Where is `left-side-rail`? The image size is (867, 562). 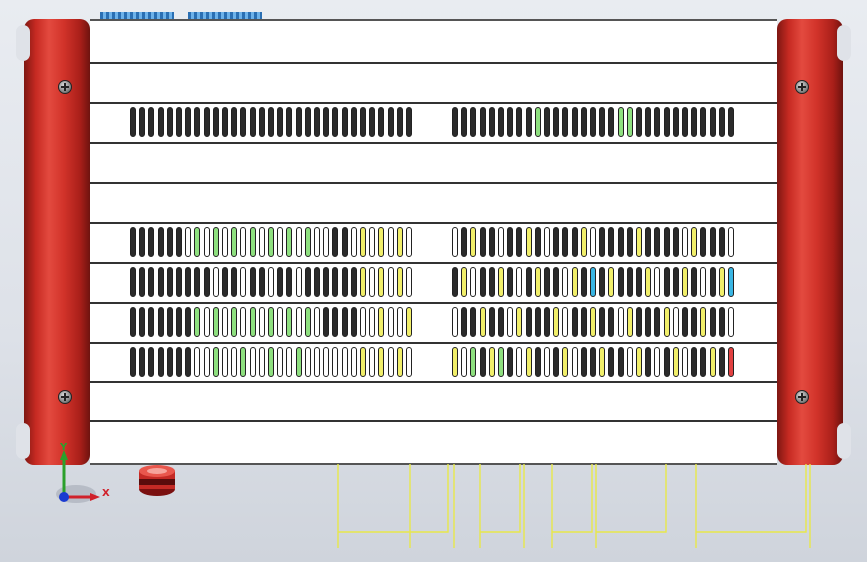 left-side-rail is located at coordinates (53, 242).